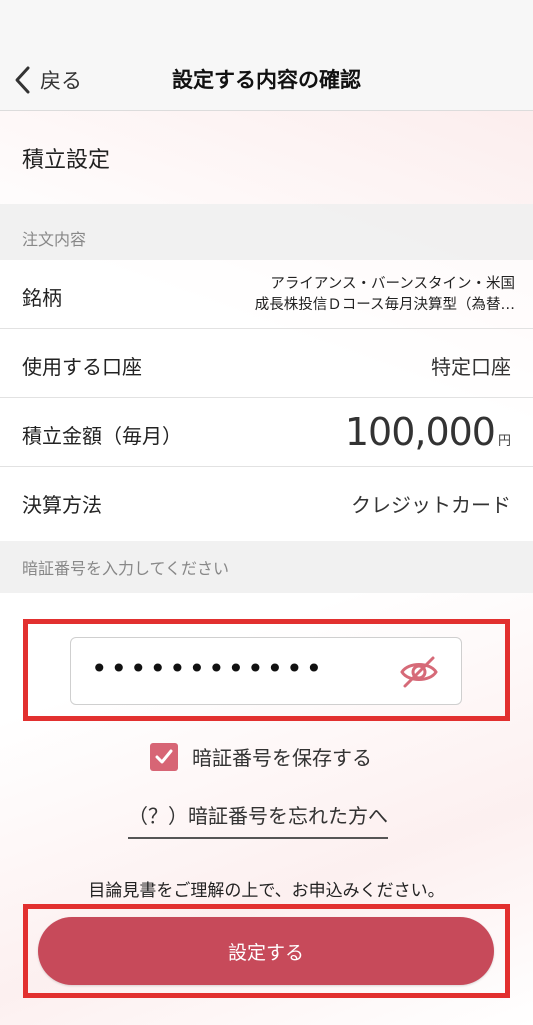 This screenshot has height=1025, width=533. Describe the element at coordinates (266, 891) in the screenshot. I see `prospectus-notice: 目論見書をご理解の上で、お申込みください。` at that location.